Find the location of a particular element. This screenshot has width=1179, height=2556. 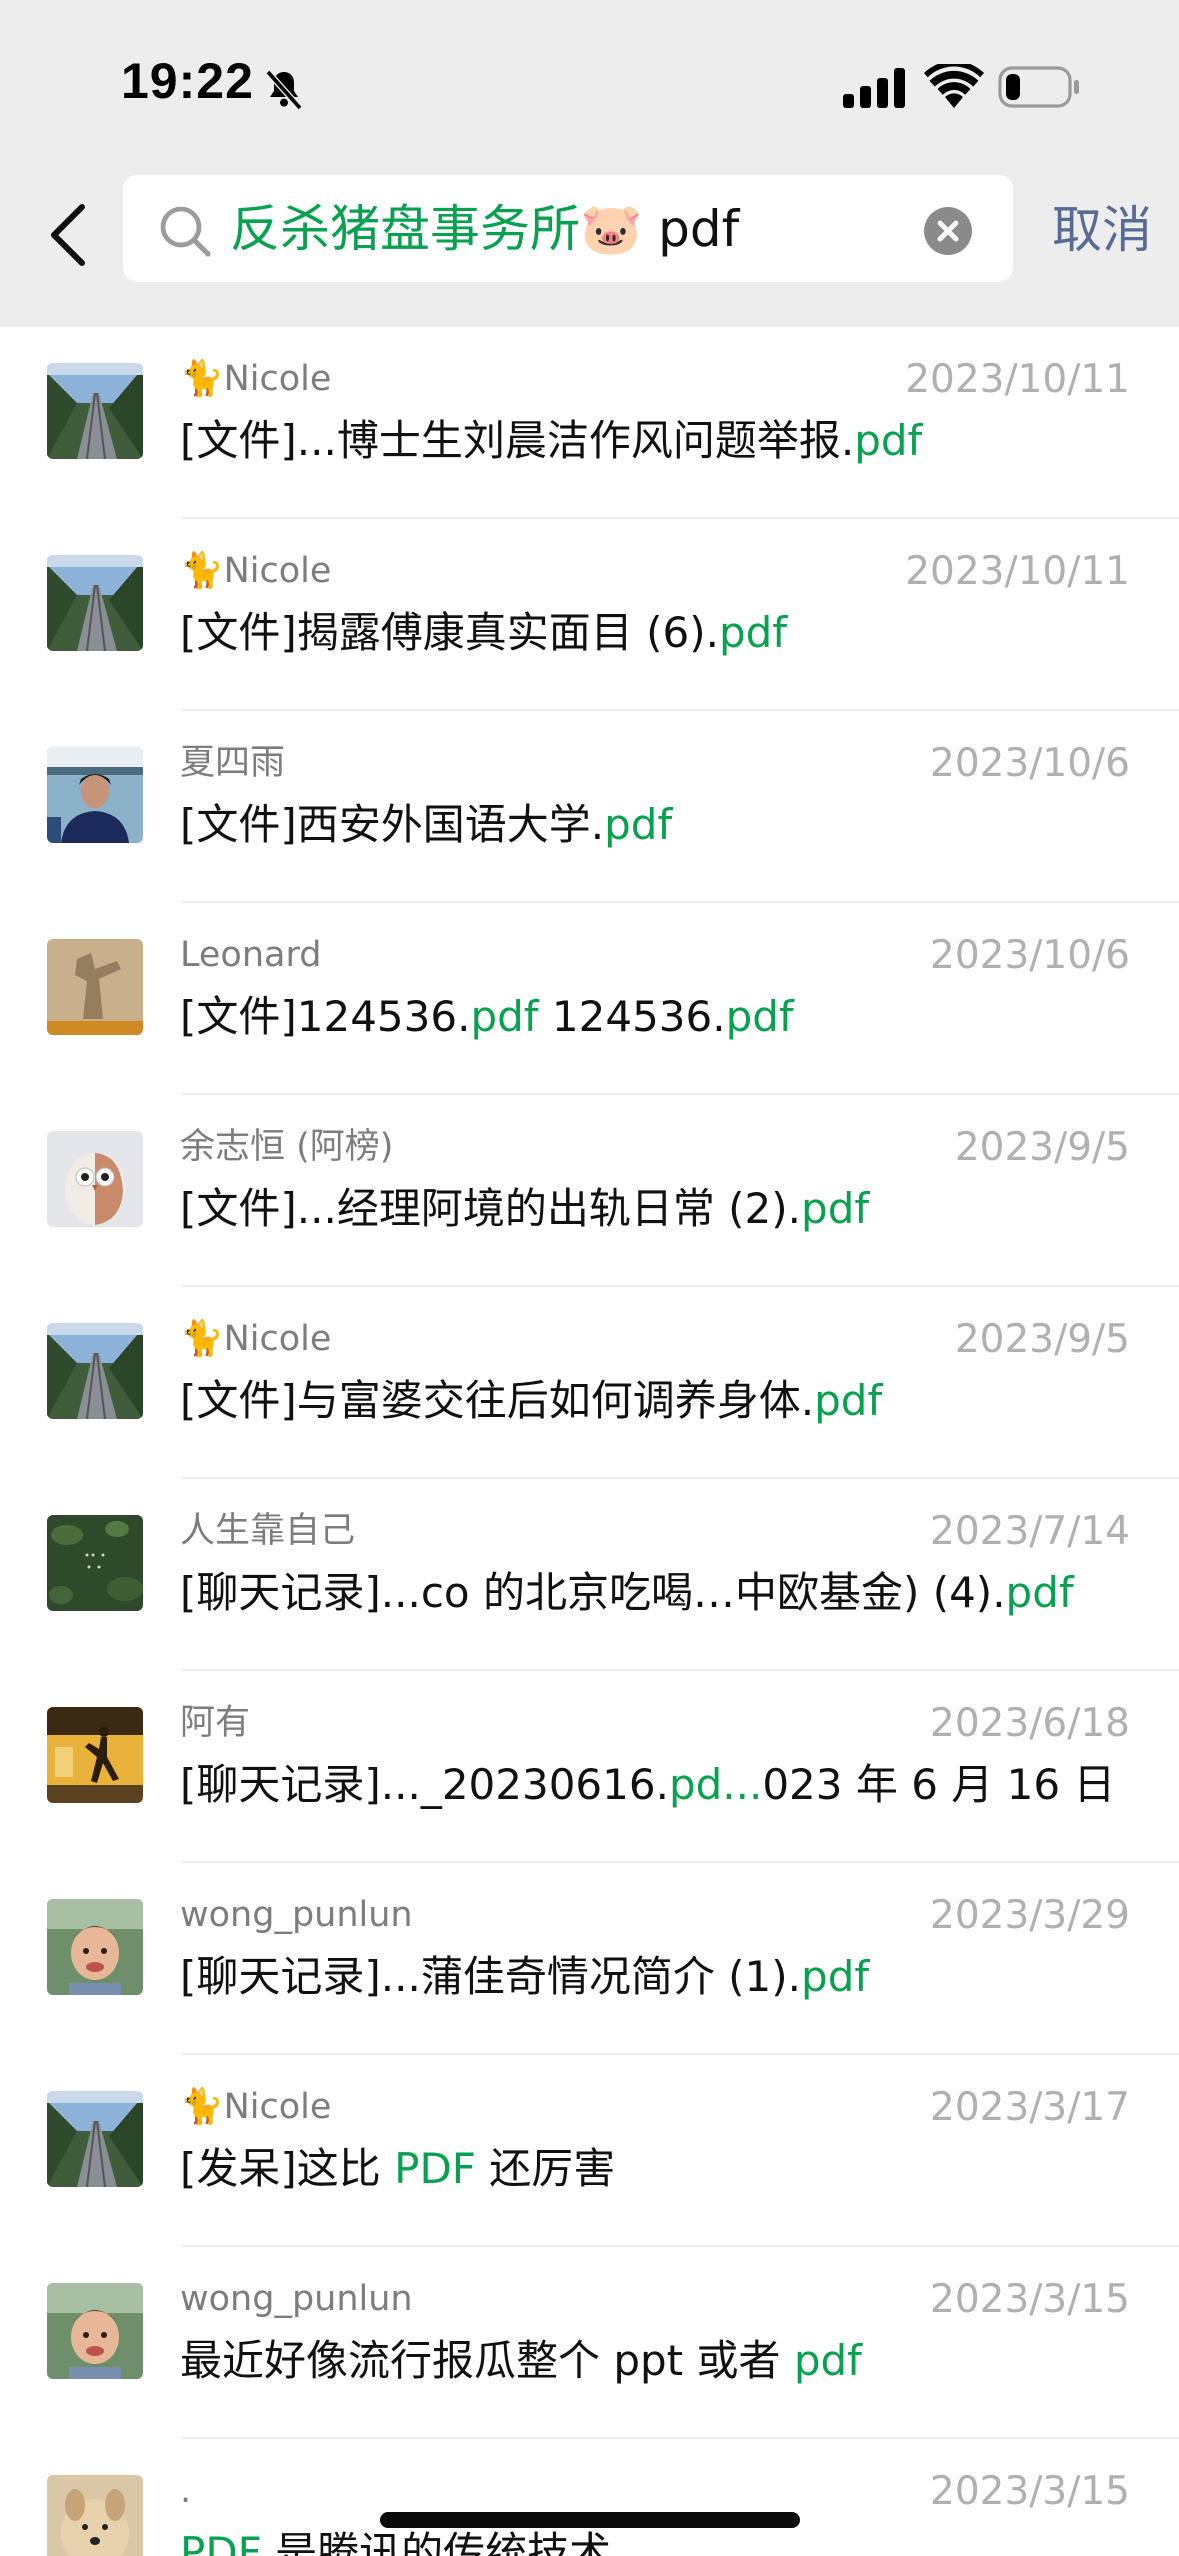

message-snippet: 最近好像流行报瓜整个 ppt 或者 pdf is located at coordinates (521, 2361).